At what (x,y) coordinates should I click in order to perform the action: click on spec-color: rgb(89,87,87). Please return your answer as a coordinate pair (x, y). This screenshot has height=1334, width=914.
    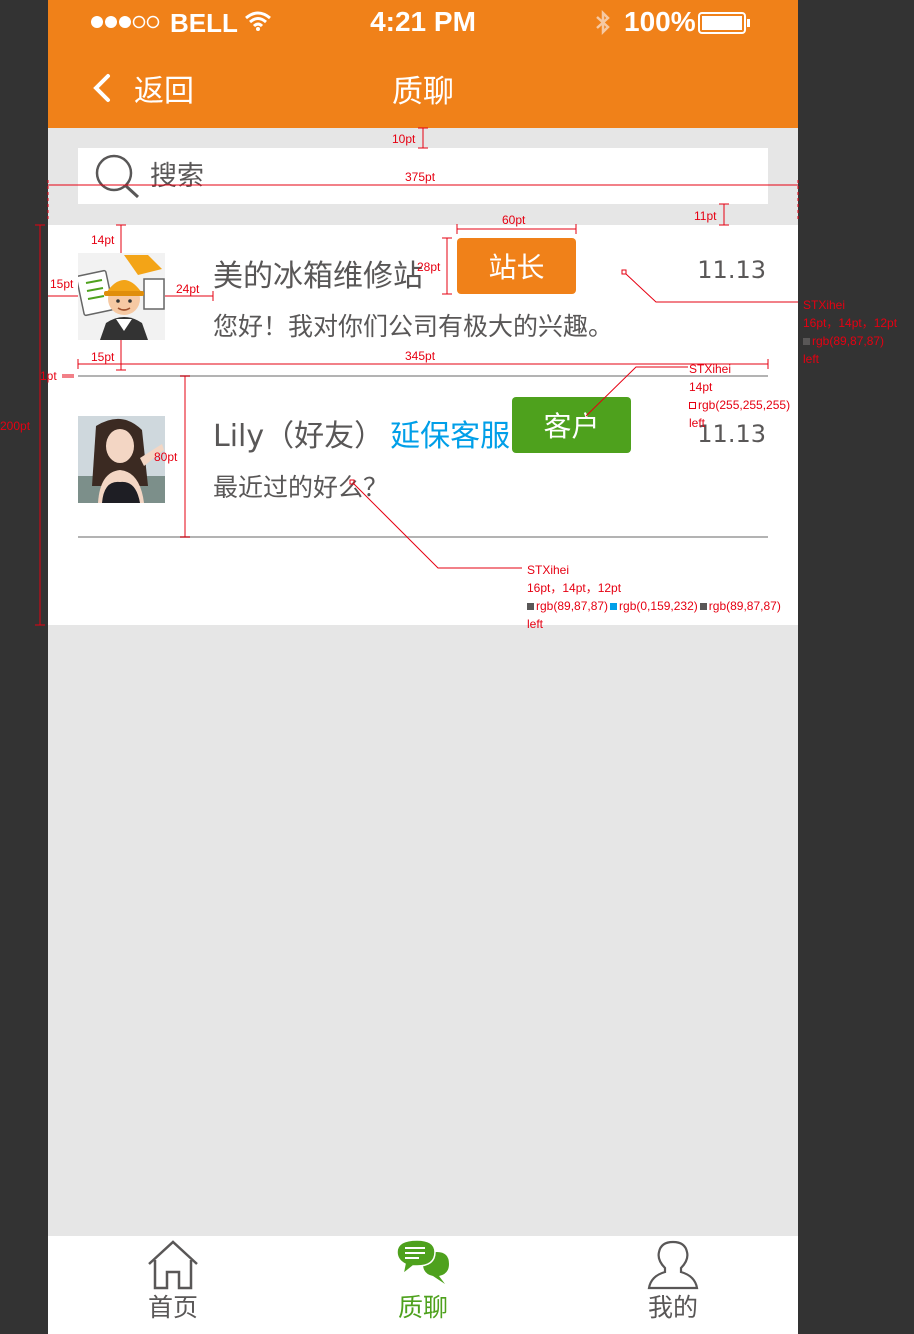
    Looking at the image, I should click on (850, 341).